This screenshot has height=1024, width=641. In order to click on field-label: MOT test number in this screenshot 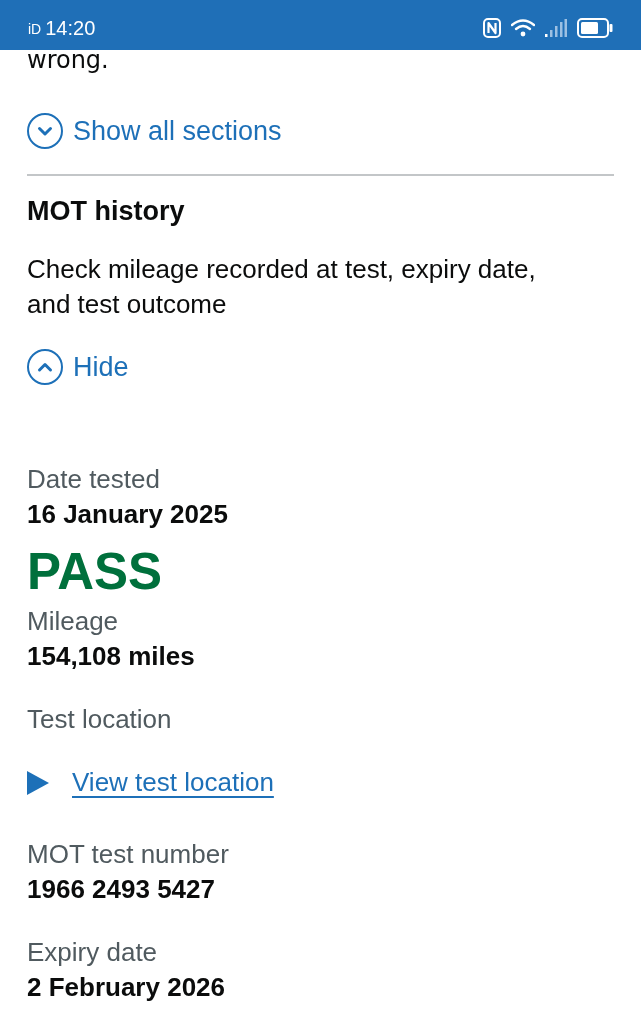, I will do `click(128, 854)`.